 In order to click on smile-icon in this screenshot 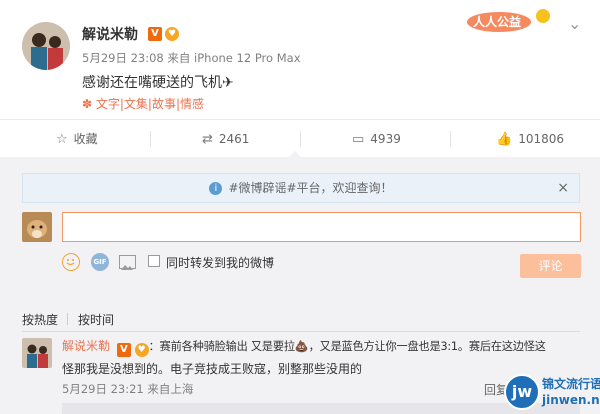, I will do `click(70, 262)`.